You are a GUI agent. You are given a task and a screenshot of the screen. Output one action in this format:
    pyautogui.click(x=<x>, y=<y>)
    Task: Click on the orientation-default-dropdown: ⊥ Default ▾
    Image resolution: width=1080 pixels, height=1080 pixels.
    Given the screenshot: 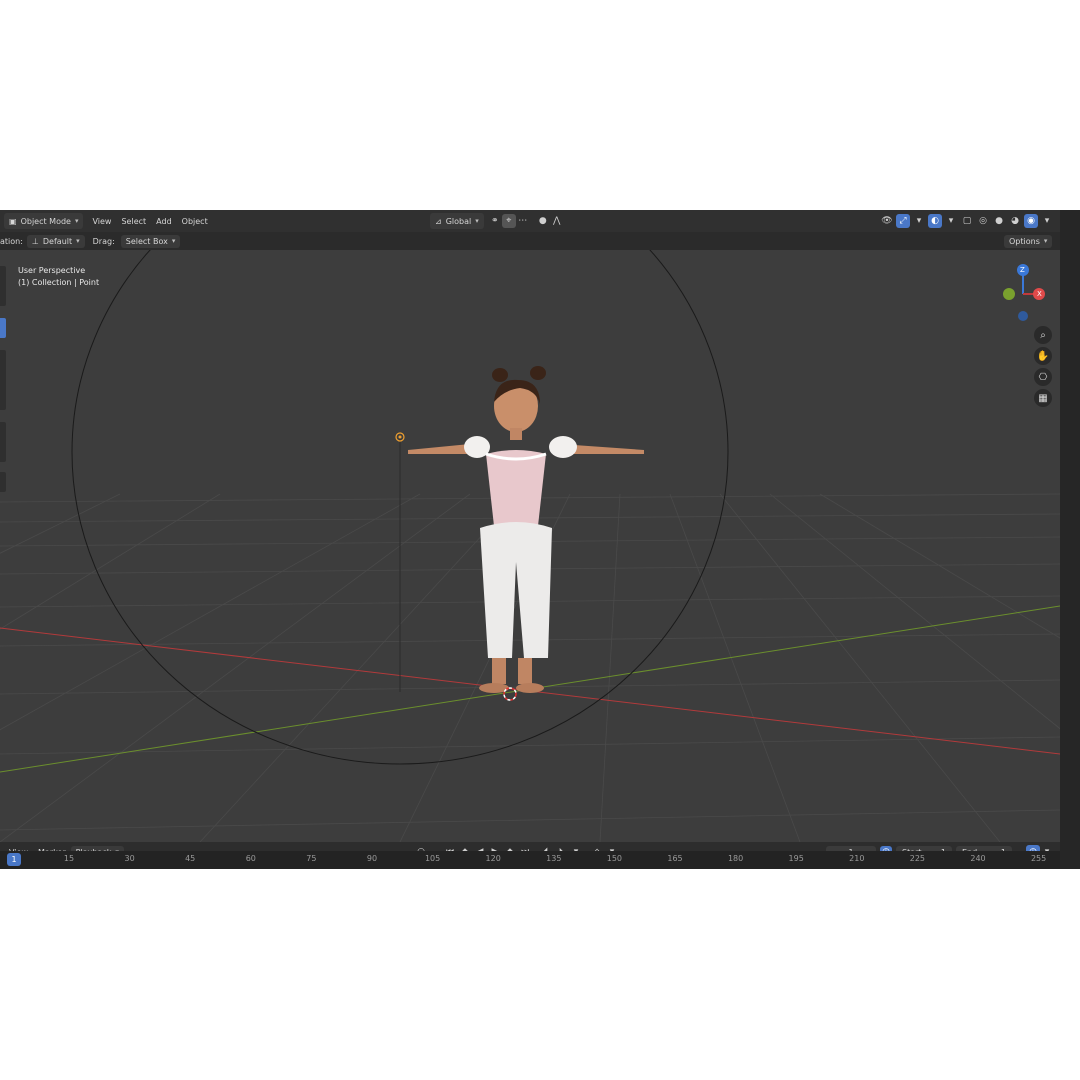 What is the action you would take?
    pyautogui.click(x=55, y=241)
    